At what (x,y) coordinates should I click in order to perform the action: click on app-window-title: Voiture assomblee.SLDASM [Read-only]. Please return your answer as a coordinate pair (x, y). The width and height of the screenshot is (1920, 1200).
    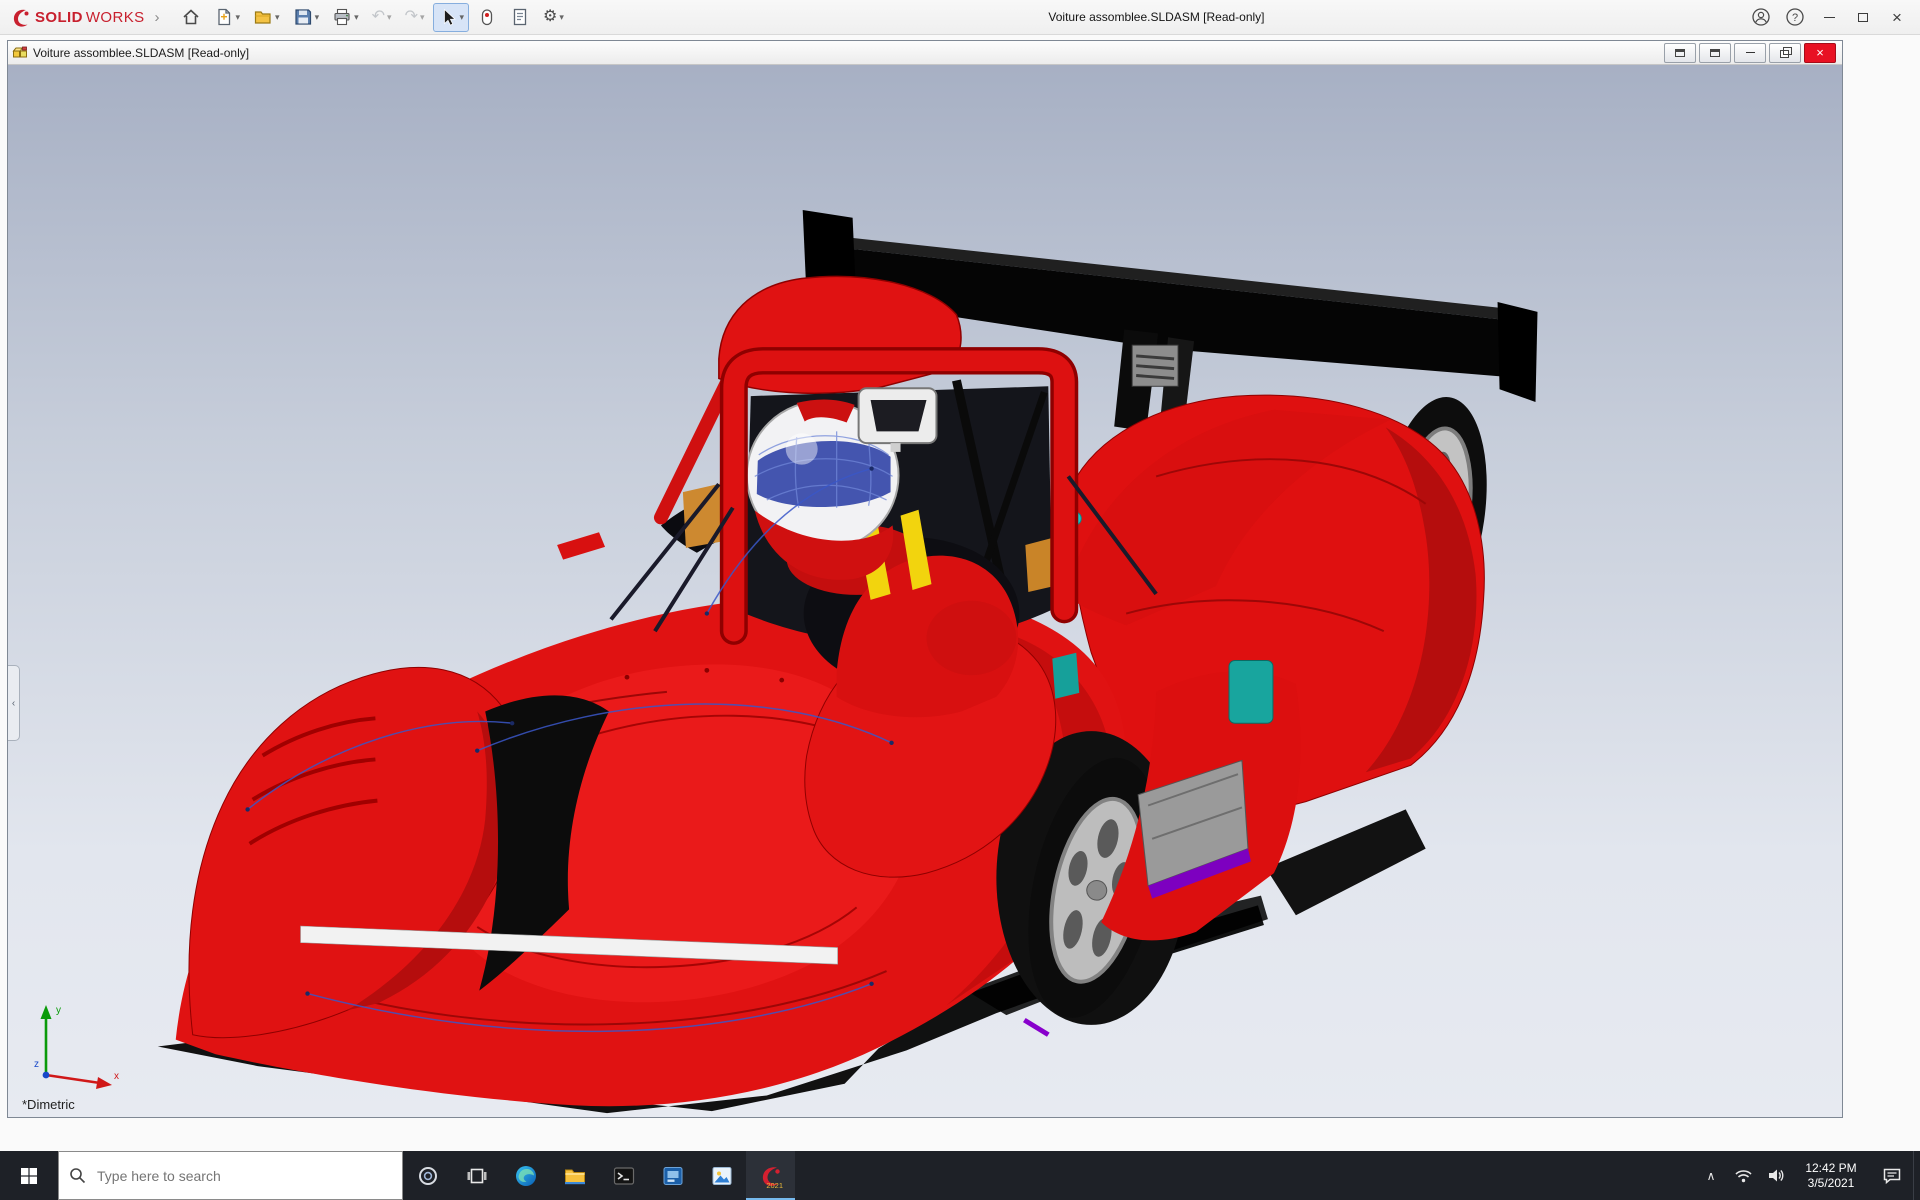
    Looking at the image, I should click on (1156, 17).